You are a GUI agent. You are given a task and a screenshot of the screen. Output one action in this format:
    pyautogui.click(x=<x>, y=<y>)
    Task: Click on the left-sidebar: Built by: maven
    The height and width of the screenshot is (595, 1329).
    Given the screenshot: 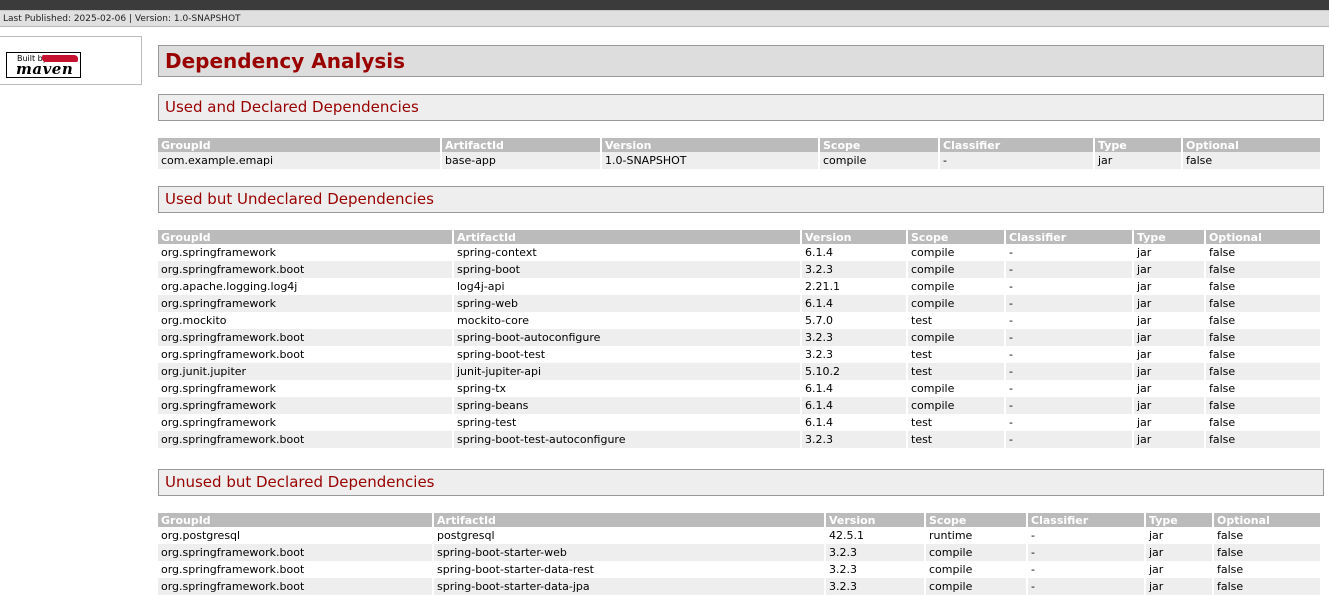 What is the action you would take?
    pyautogui.click(x=71, y=60)
    